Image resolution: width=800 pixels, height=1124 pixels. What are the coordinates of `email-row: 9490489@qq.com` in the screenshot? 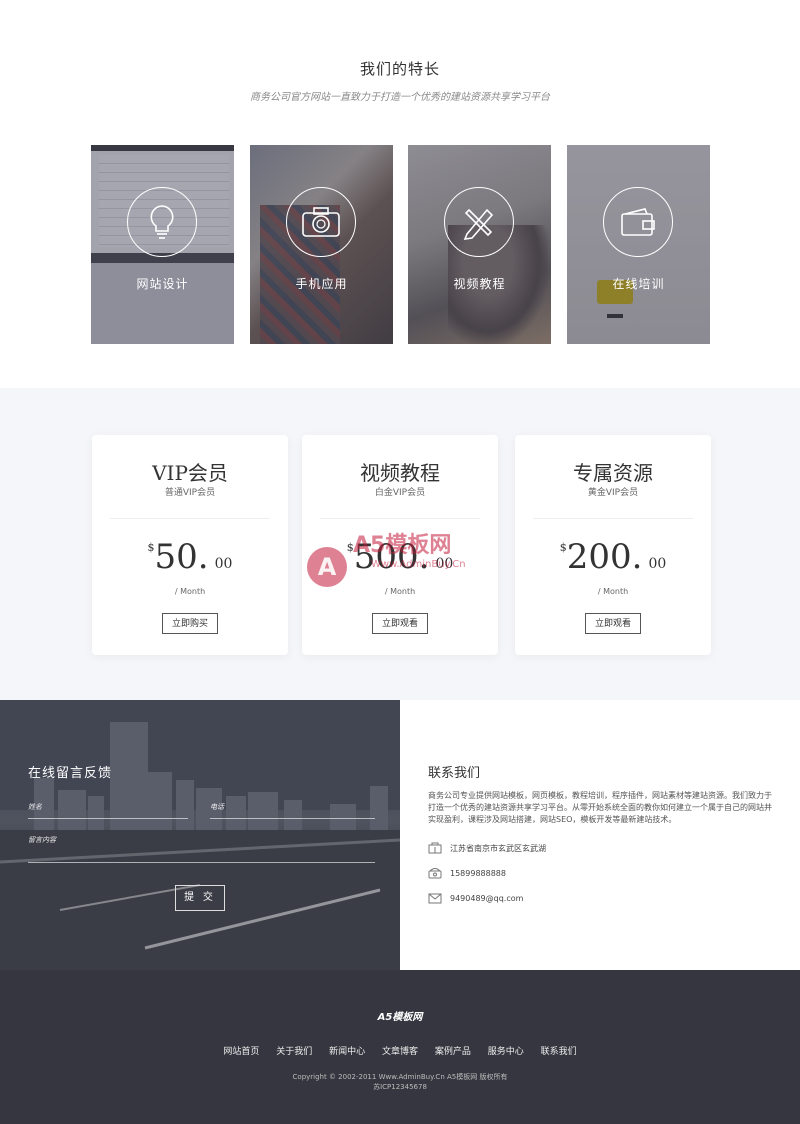 It's located at (475, 898).